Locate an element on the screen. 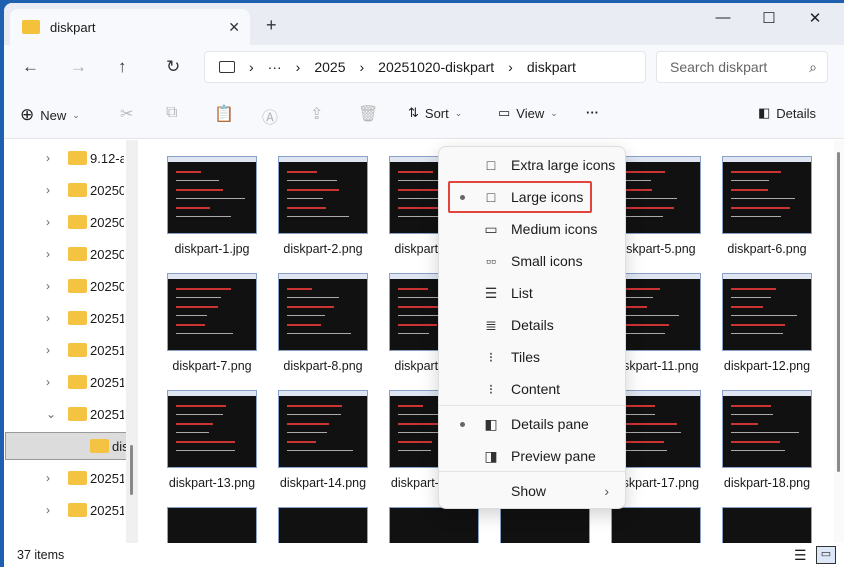 The image size is (844, 567). menu-item-preview-pane: ◨ Preview pane is located at coordinates (532, 456).